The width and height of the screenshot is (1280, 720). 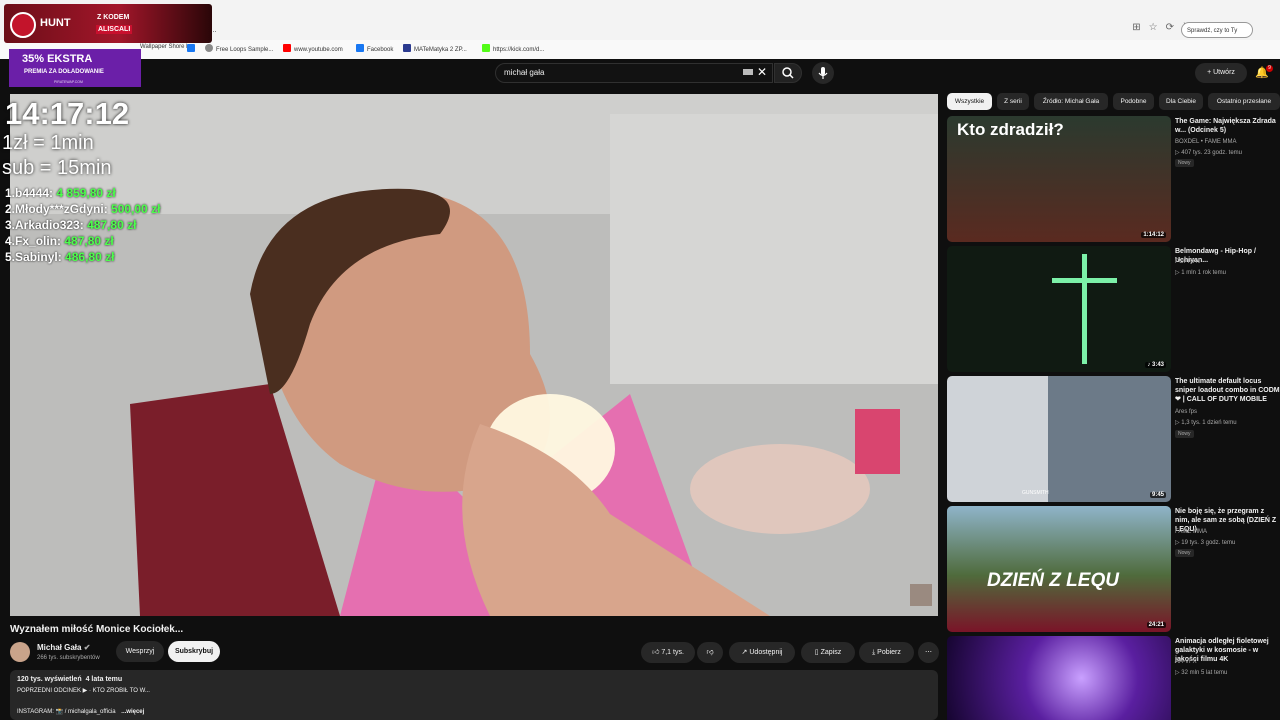 What do you see at coordinates (656, 652) in the screenshot?
I see `thumbs-up-icon: 👍︎` at bounding box center [656, 652].